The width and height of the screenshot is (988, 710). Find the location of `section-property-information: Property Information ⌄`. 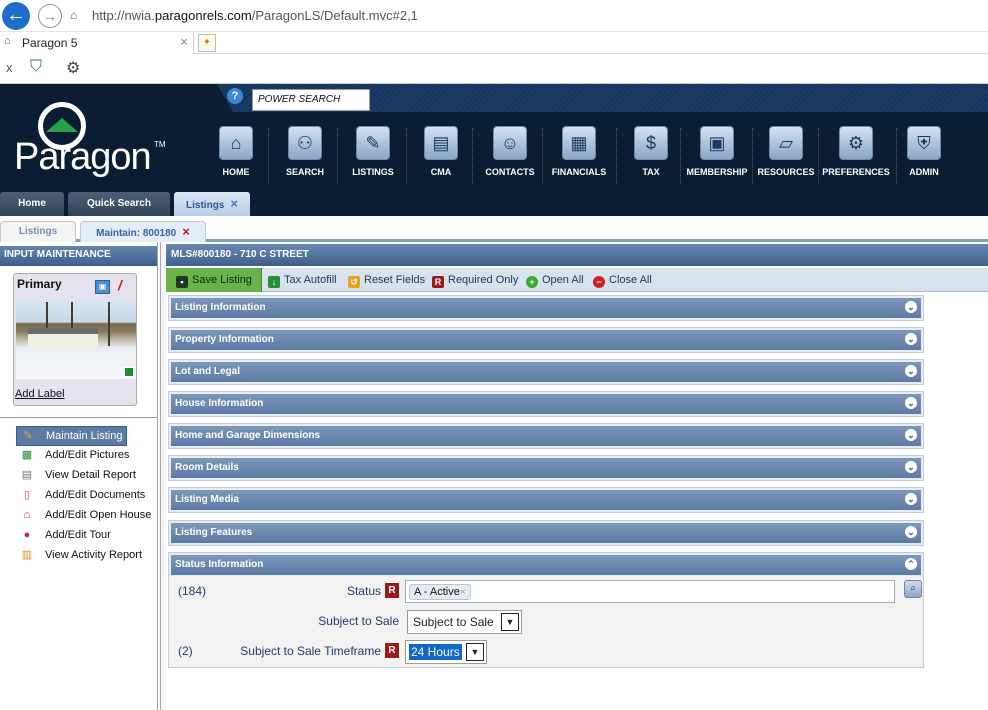

section-property-information: Property Information ⌄ is located at coordinates (546, 340).